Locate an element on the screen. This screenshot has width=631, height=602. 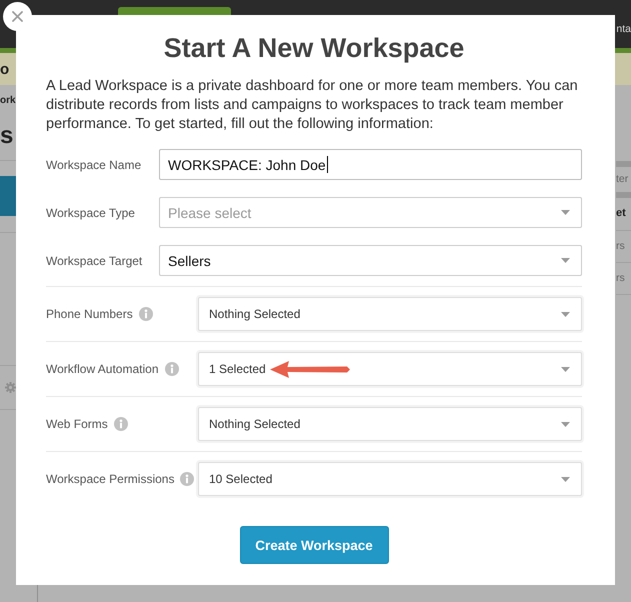
multi-select-dropdown: 10 Selected is located at coordinates (390, 479).